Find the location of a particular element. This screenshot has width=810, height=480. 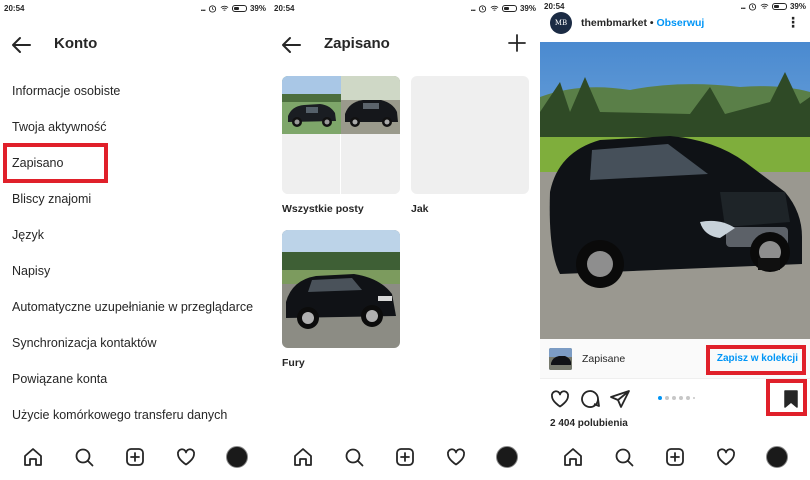

follow-button: Obserwuj is located at coordinates (680, 23).